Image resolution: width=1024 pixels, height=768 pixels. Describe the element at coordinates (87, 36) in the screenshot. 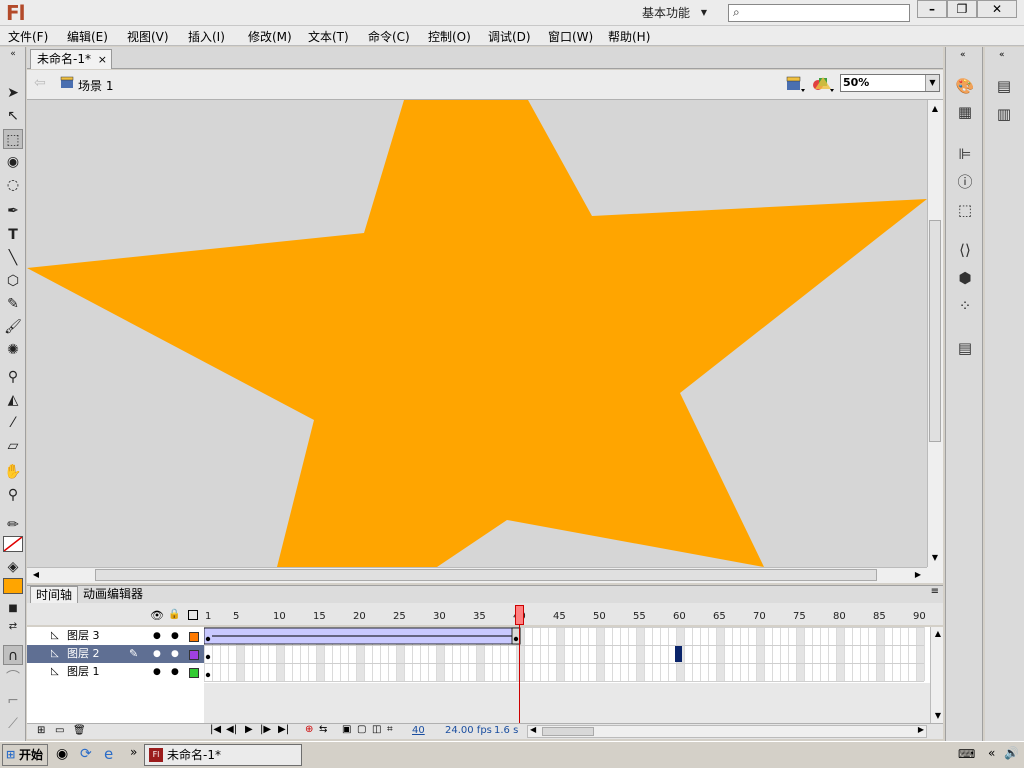

I see `menu-edit: 编辑(E)` at that location.